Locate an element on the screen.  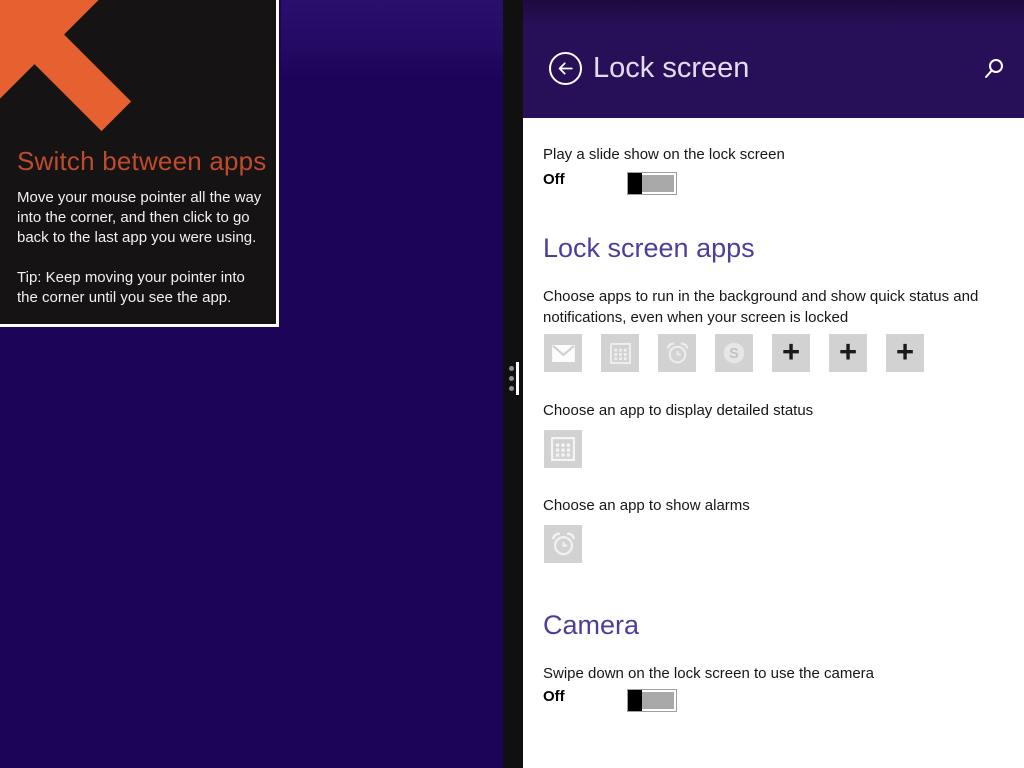
lock-app-slot-skype: S is located at coordinates (734, 353).